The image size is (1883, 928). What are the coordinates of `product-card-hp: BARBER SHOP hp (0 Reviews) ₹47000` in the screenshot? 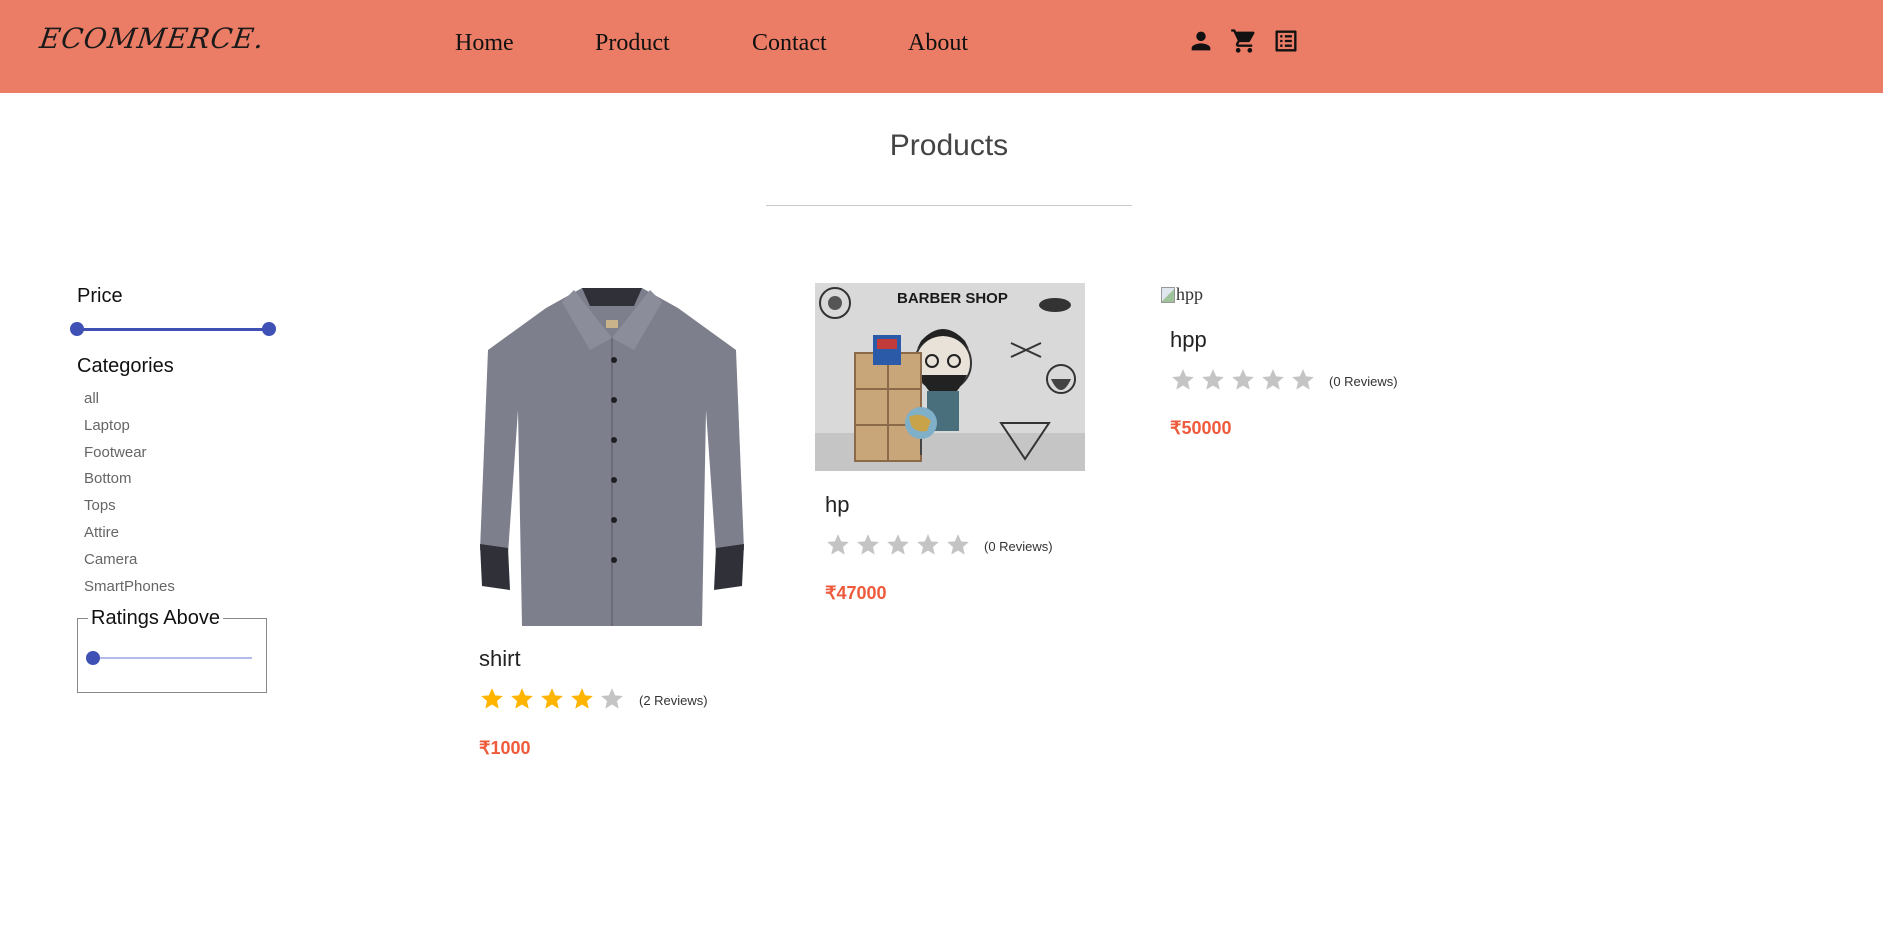 It's located at (960, 448).